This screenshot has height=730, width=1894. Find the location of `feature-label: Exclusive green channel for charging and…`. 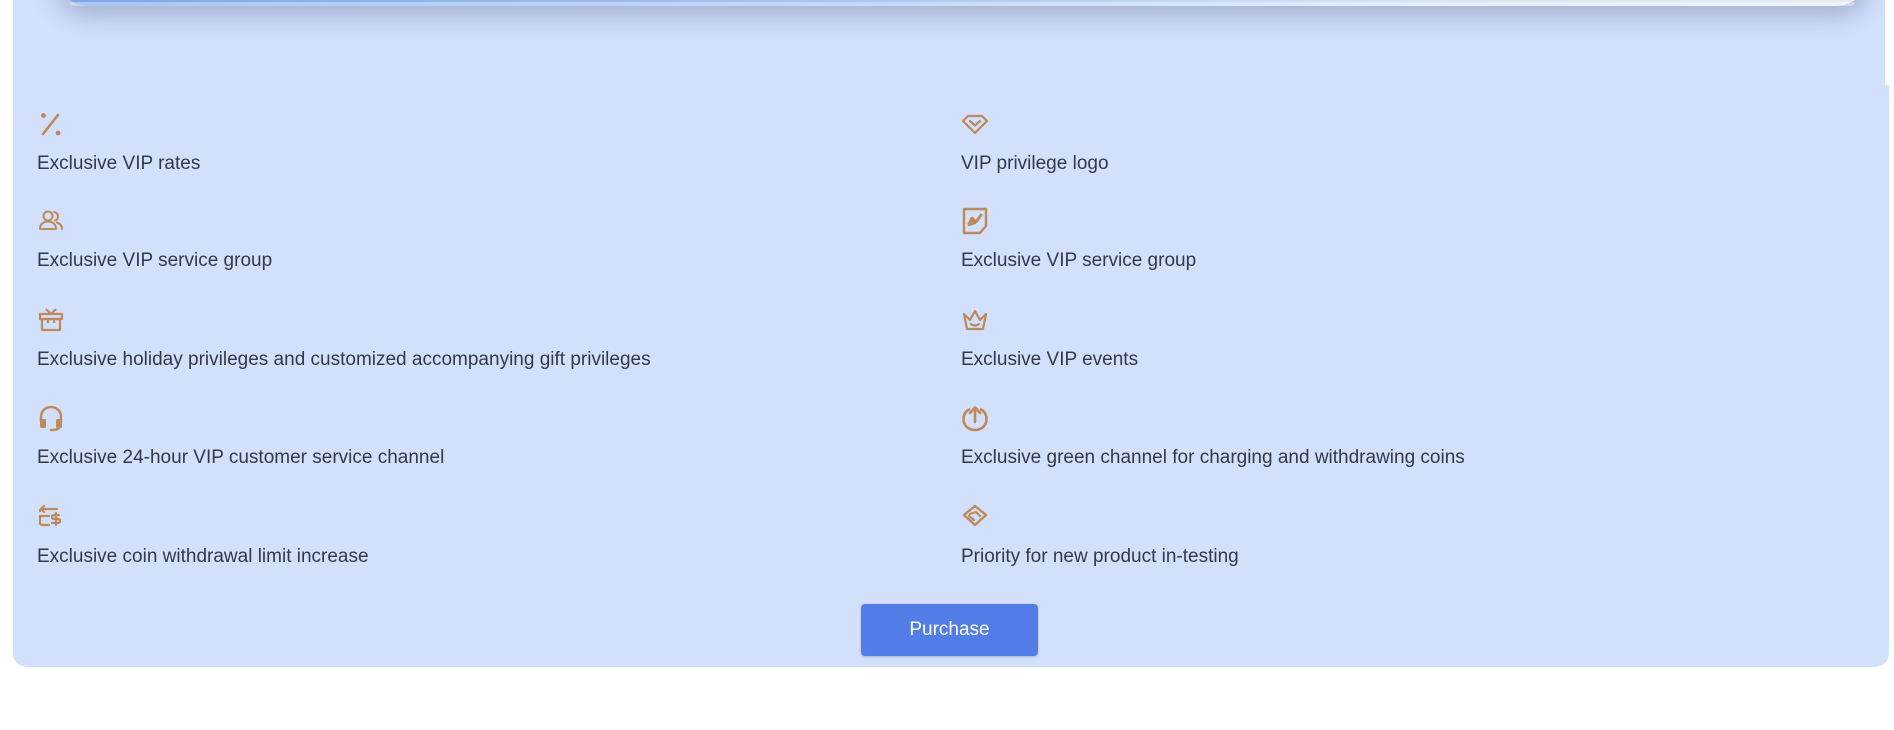

feature-label: Exclusive green channel for charging and… is located at coordinates (1213, 457).